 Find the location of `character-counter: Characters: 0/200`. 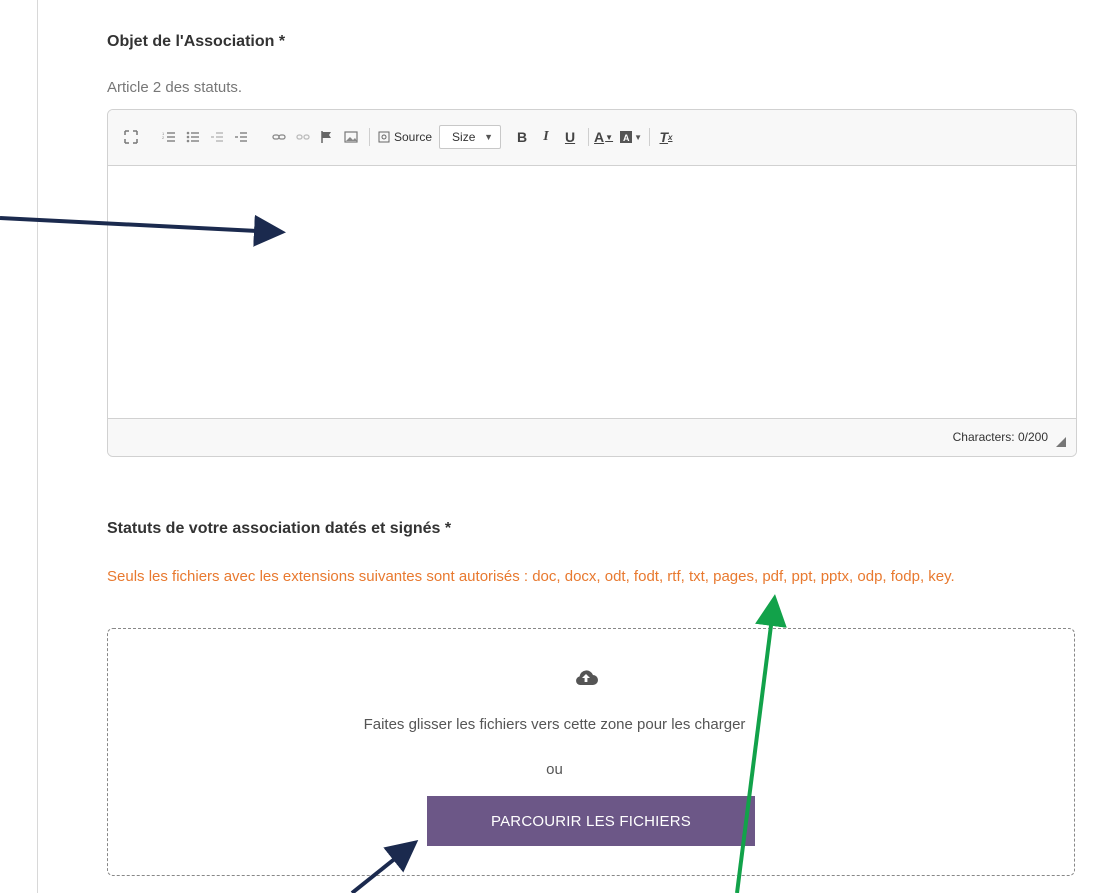

character-counter: Characters: 0/200 is located at coordinates (1000, 437).